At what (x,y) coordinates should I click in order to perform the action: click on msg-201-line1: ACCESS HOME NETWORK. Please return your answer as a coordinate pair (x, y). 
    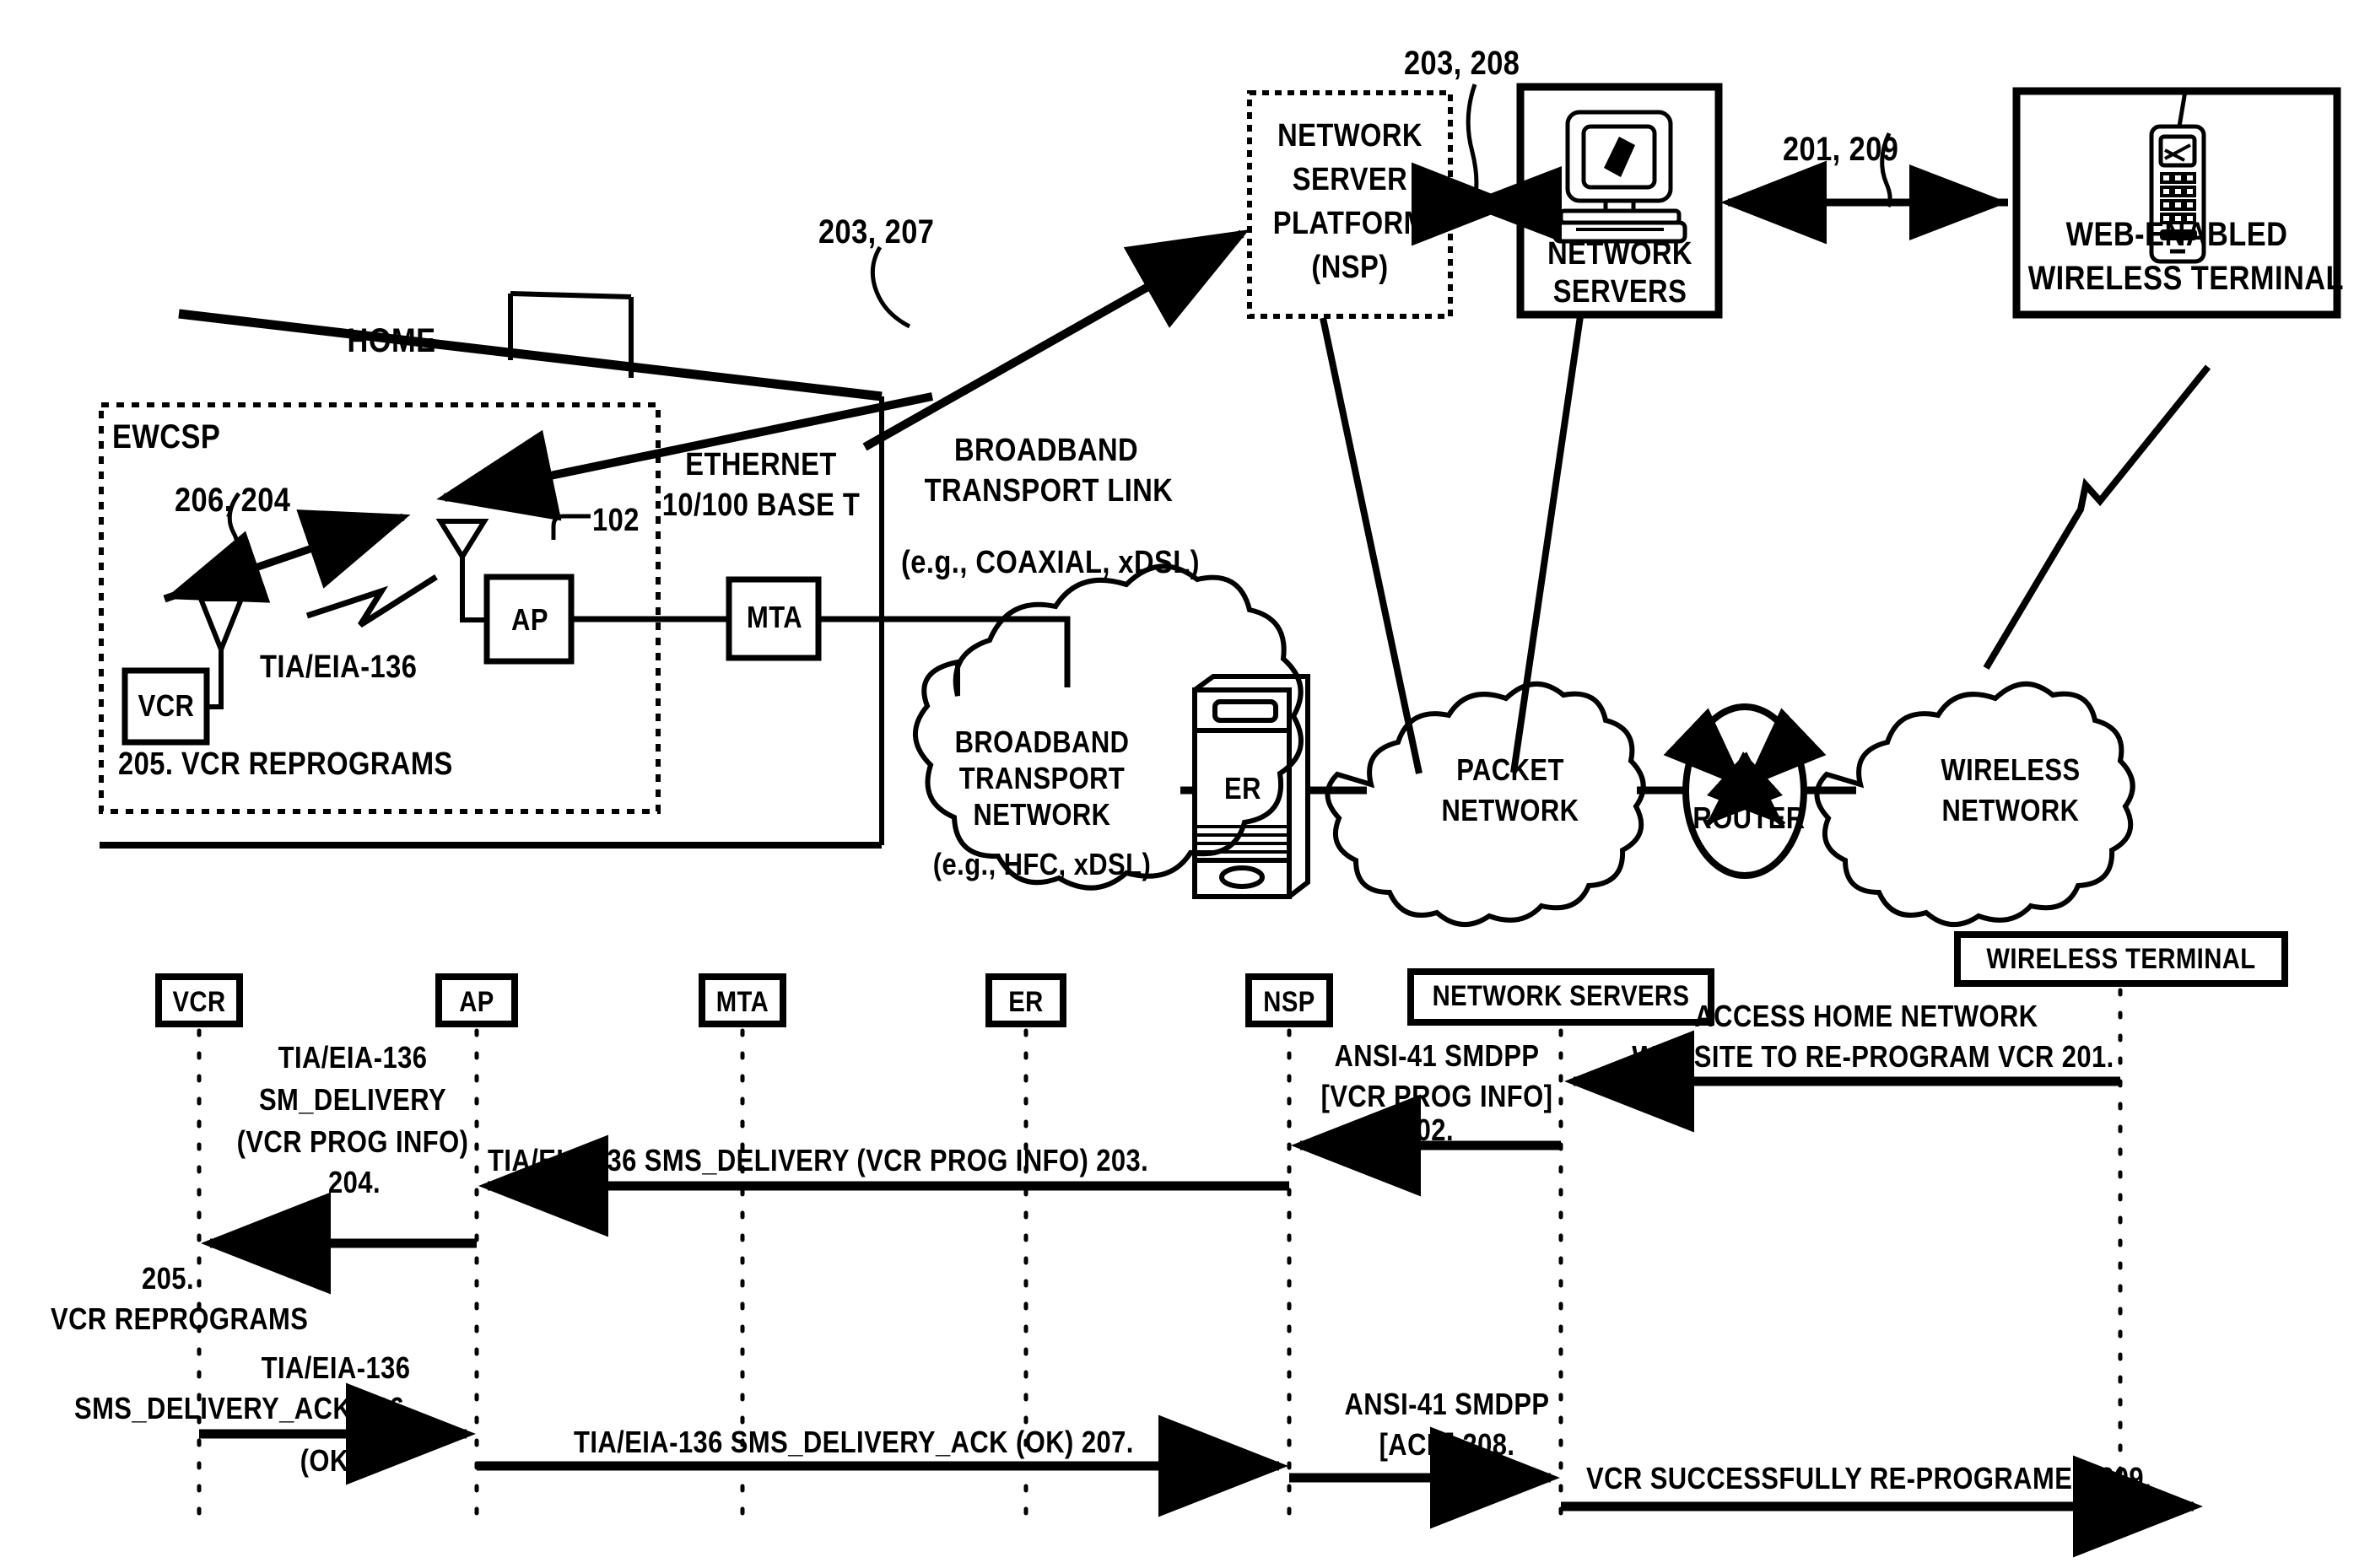
    Looking at the image, I should click on (1866, 1016).